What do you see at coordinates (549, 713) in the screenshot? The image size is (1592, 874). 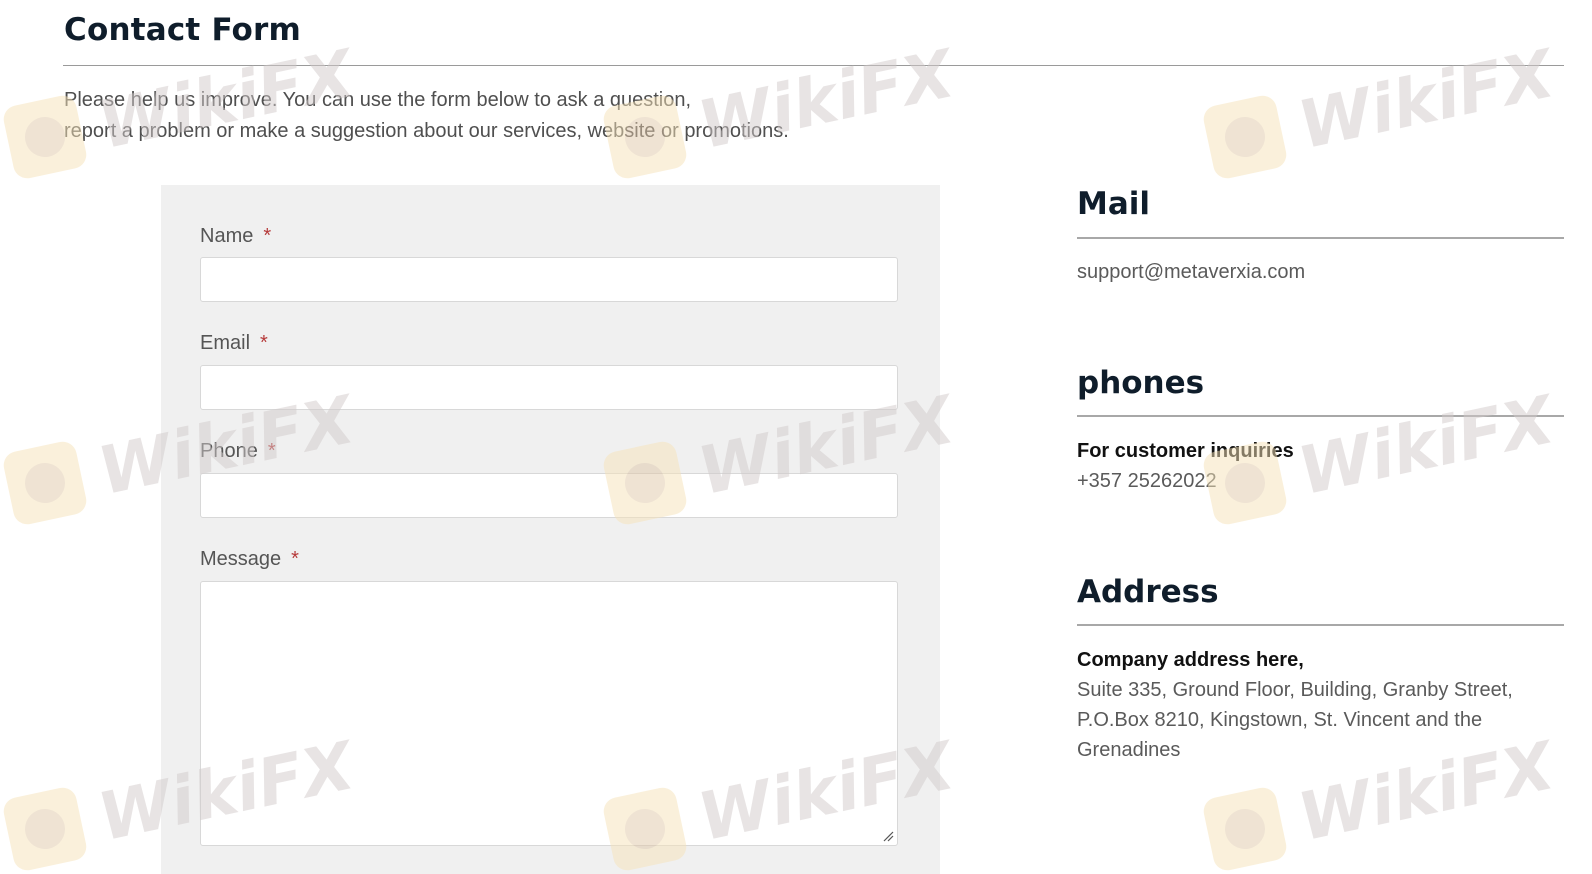 I see `message-field` at bounding box center [549, 713].